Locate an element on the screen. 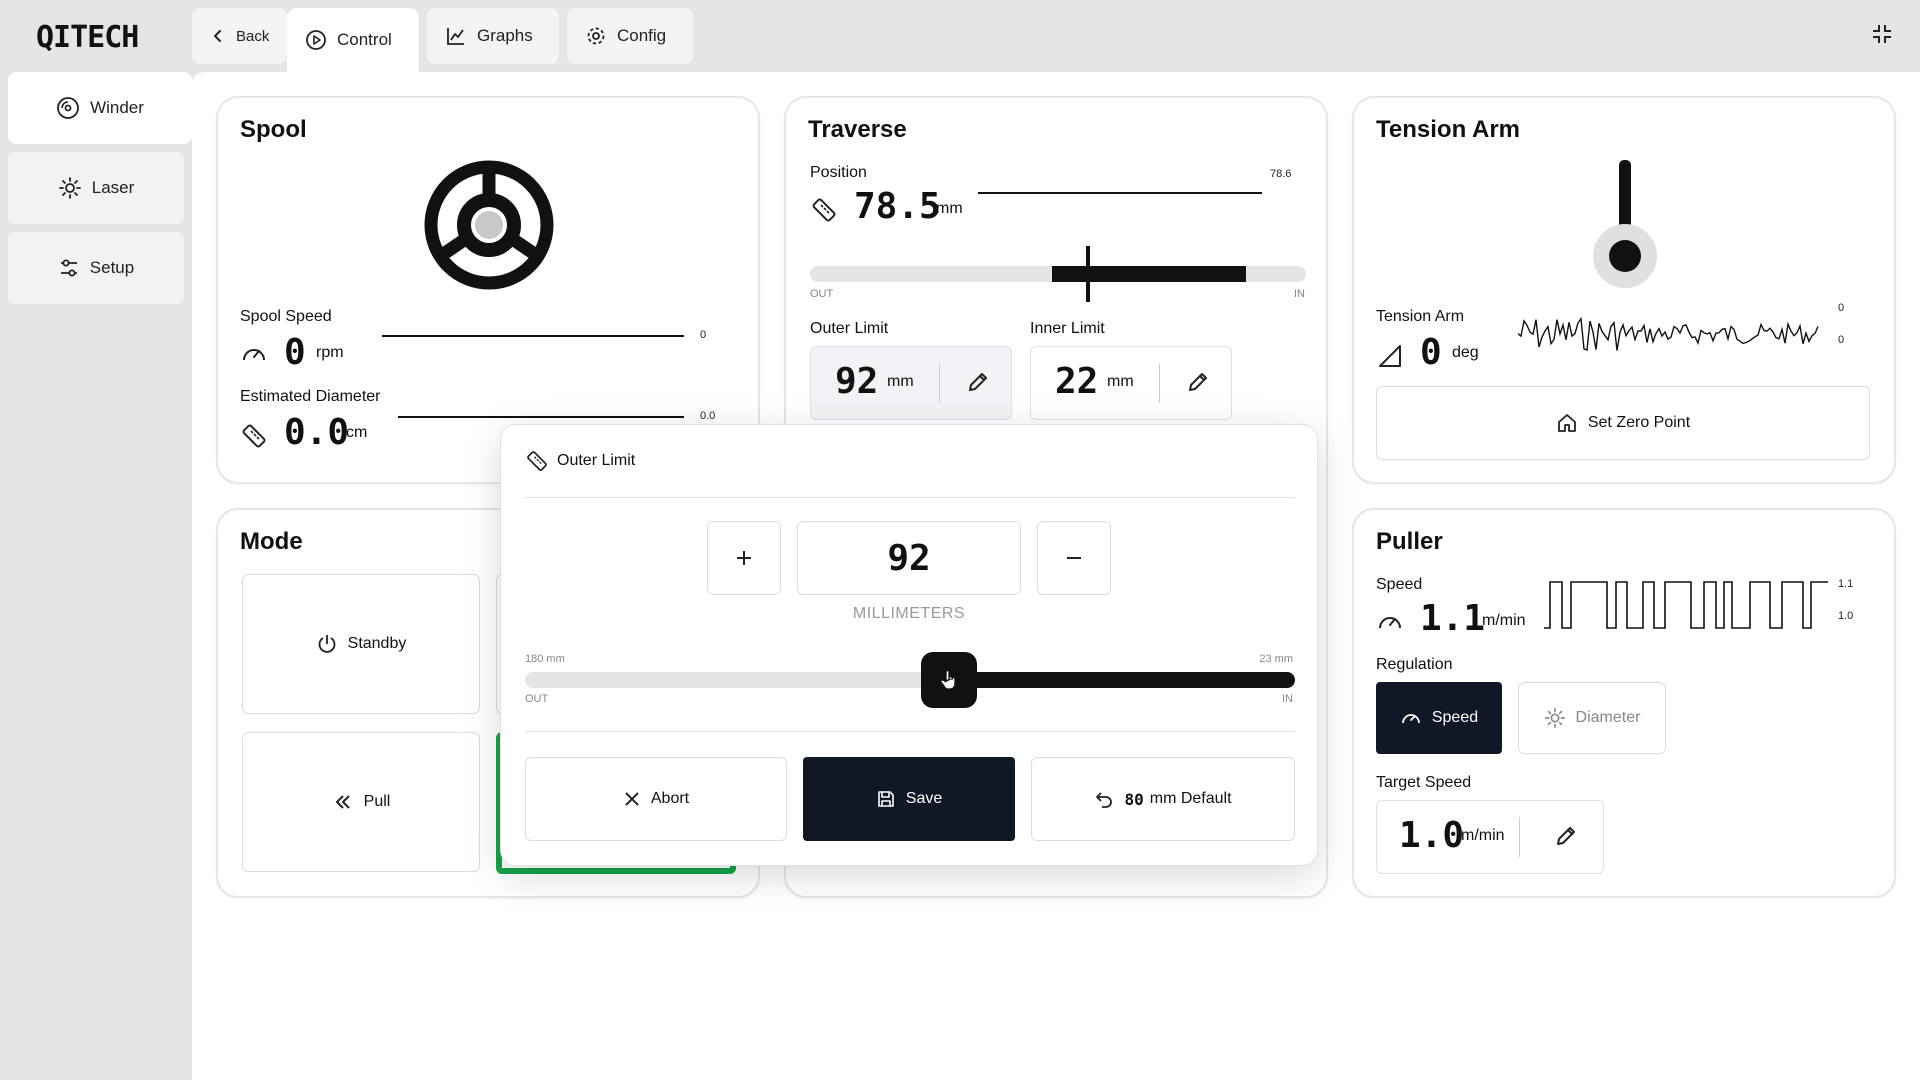 The image size is (1920, 1080). sidebar-item-setup: Setup is located at coordinates (96, 268).